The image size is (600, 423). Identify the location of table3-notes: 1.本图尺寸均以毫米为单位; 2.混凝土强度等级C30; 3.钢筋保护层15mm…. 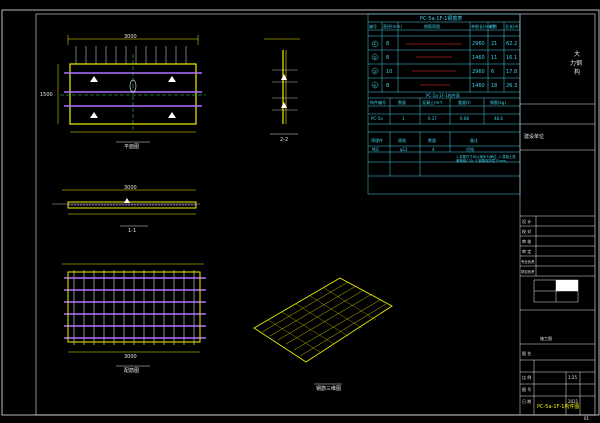
(486, 159).